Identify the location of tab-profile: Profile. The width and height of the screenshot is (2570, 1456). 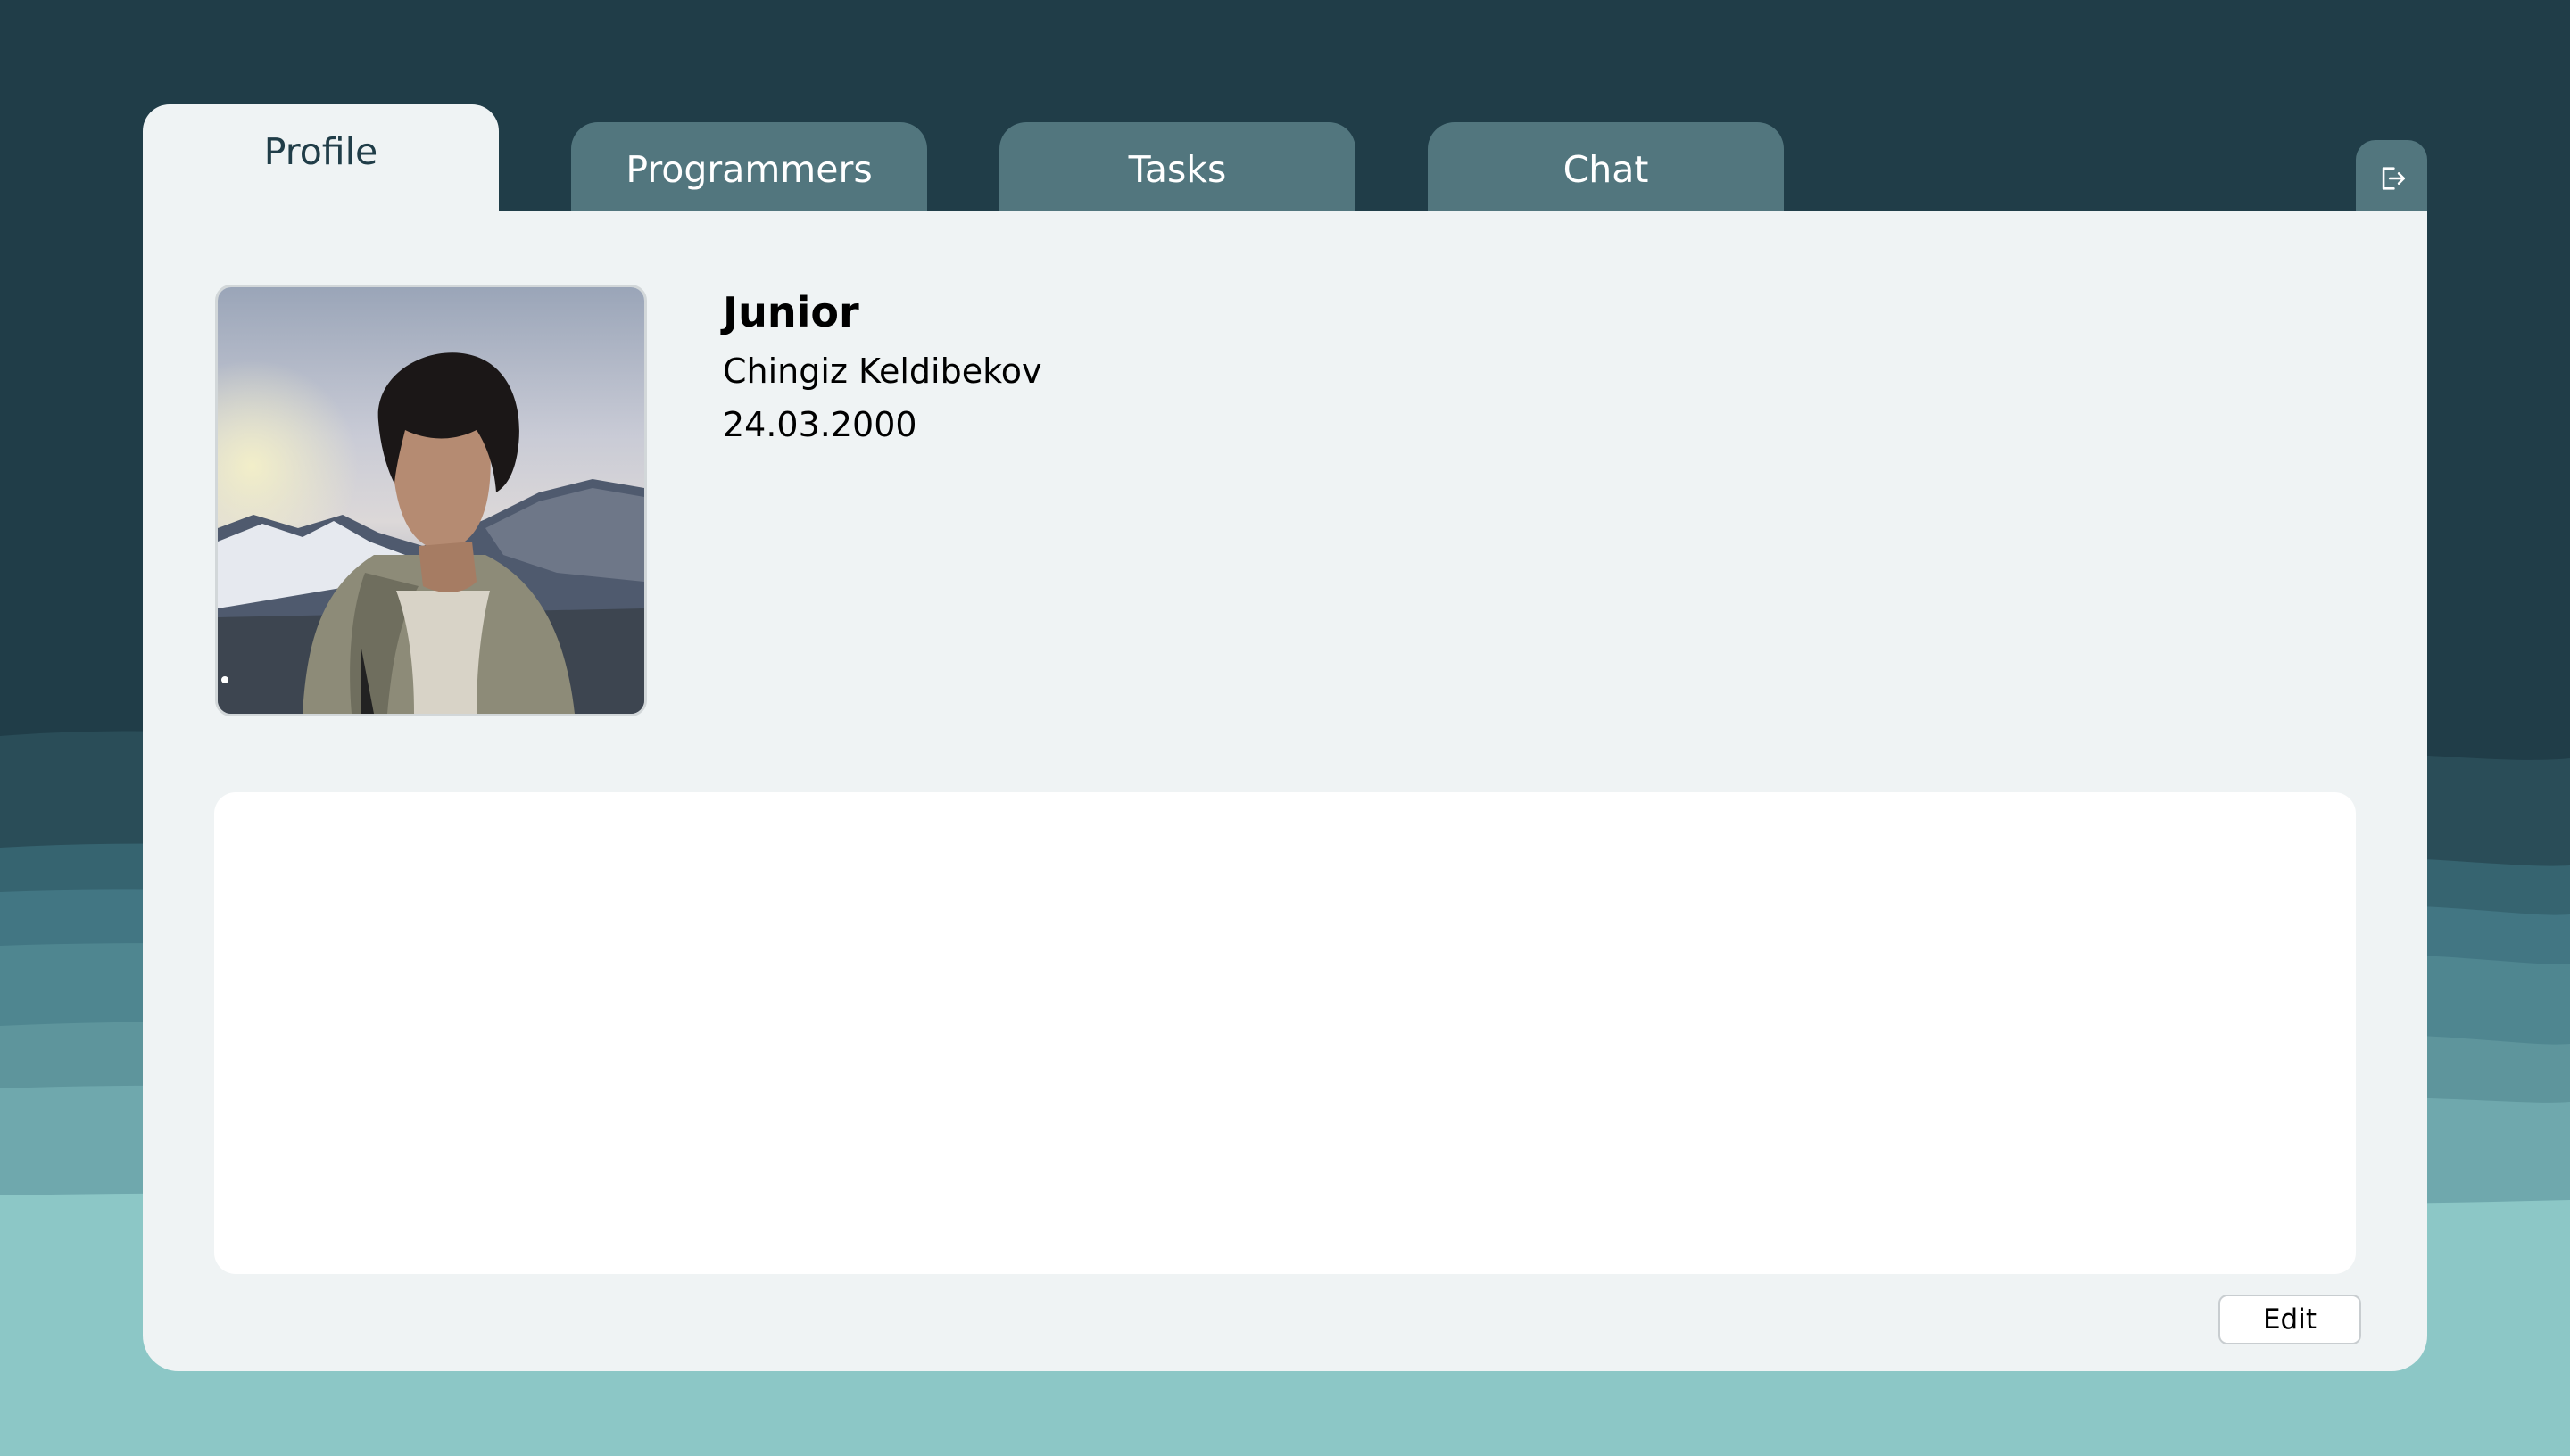
(321, 158).